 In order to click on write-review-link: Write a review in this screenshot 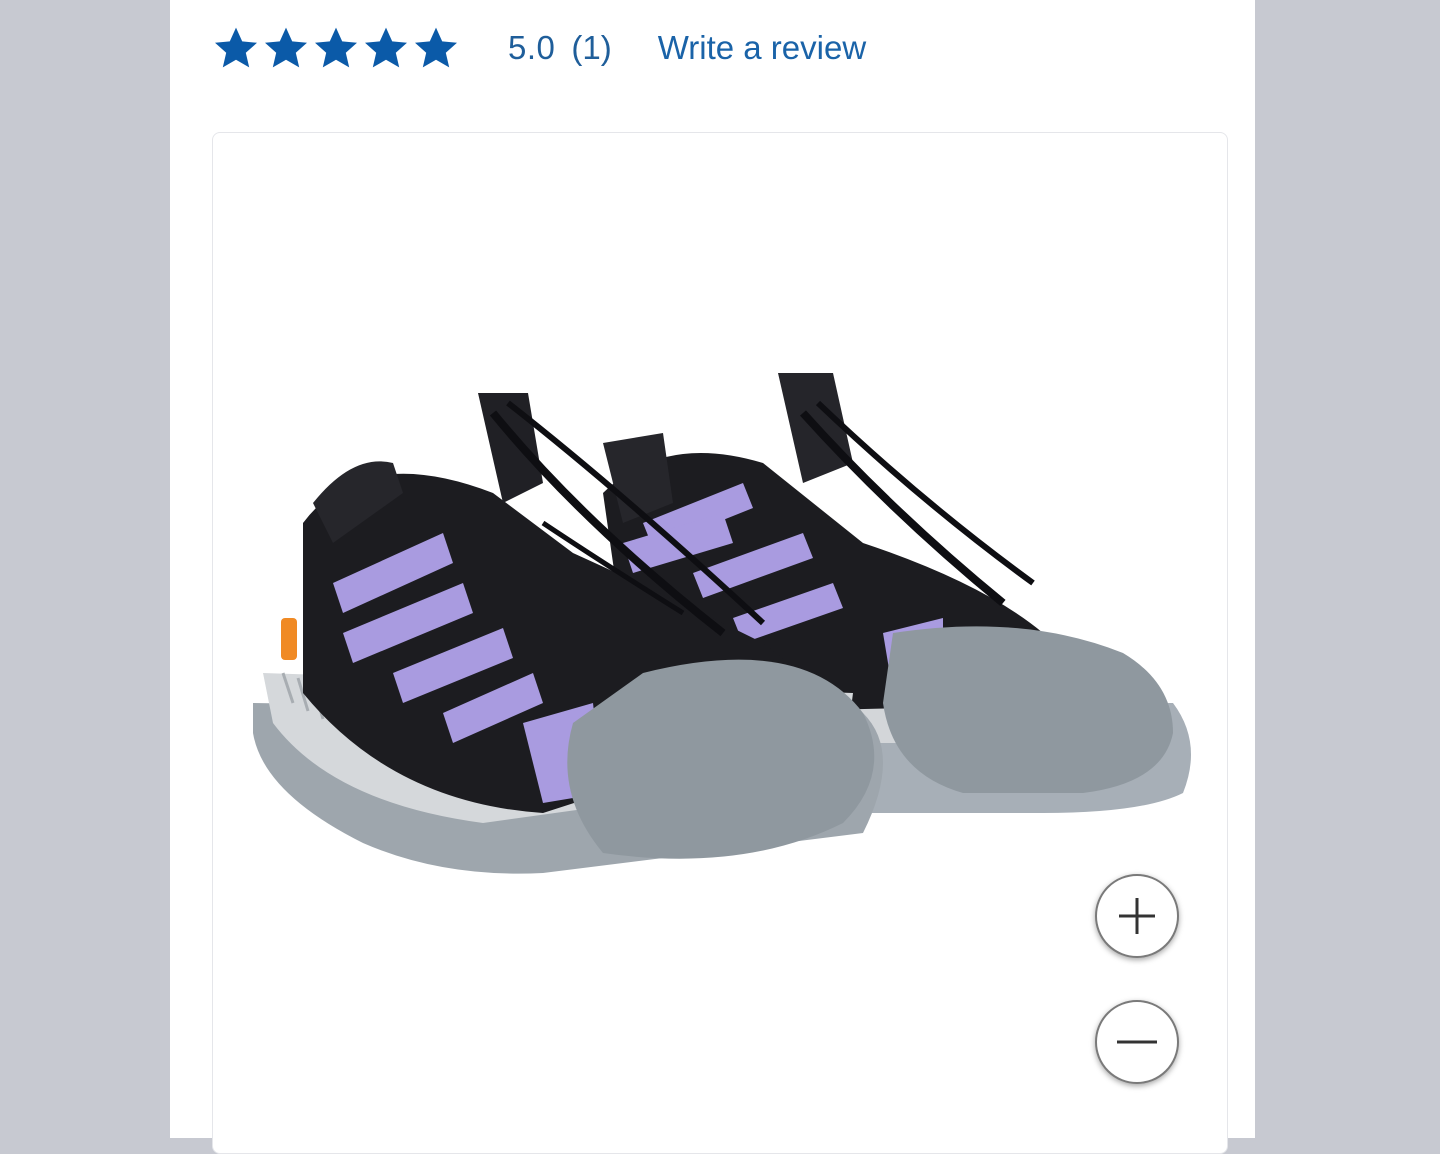, I will do `click(762, 48)`.